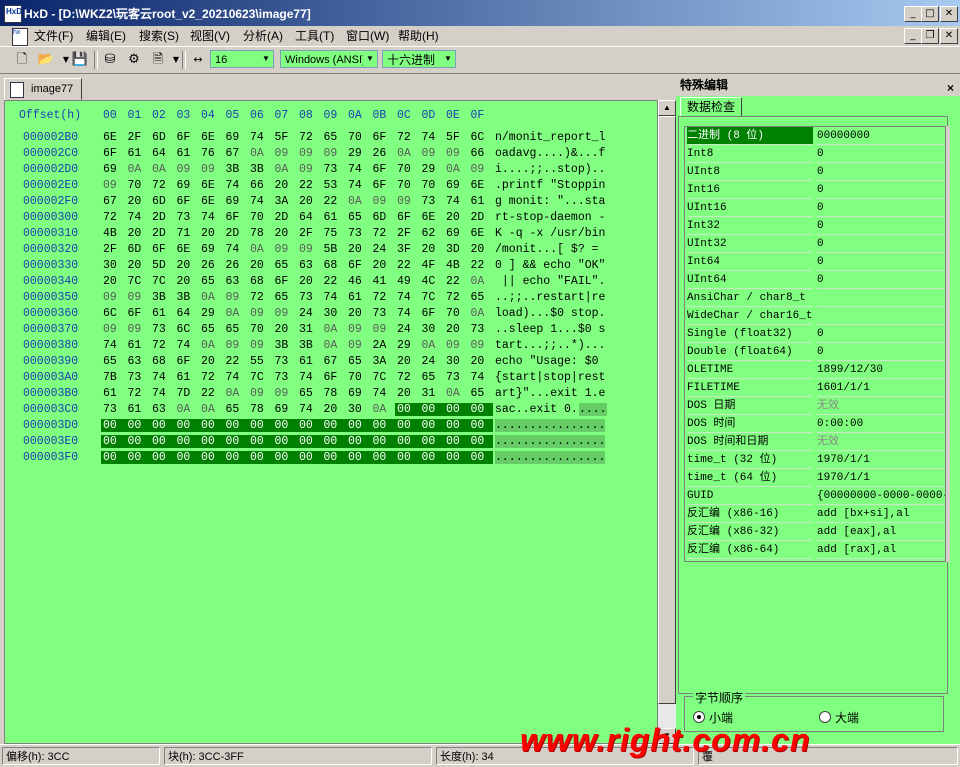 The width and height of the screenshot is (960, 767). Describe the element at coordinates (159, 297) in the screenshot. I see `hex-byte-cell: 3B` at that location.